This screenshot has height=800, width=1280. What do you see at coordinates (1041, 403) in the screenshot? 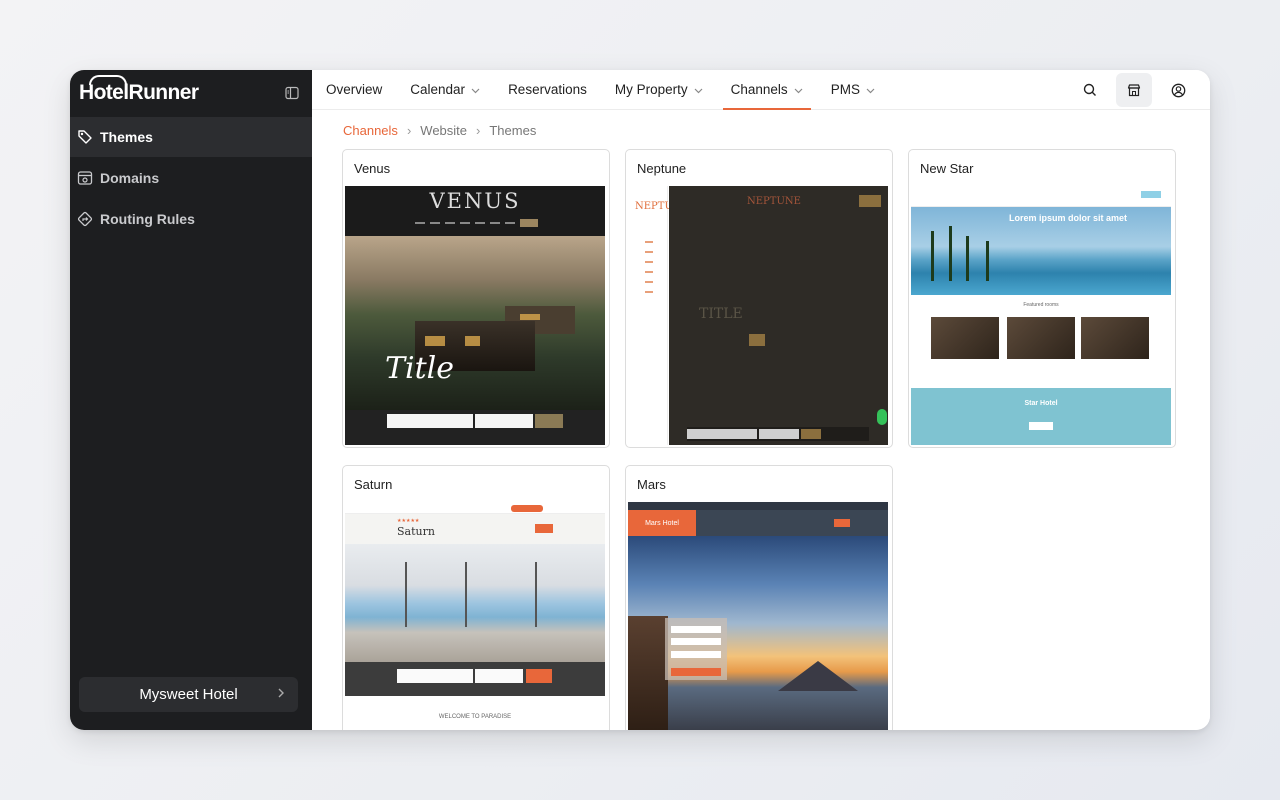
I see `preview-footer: Star Hotel` at bounding box center [1041, 403].